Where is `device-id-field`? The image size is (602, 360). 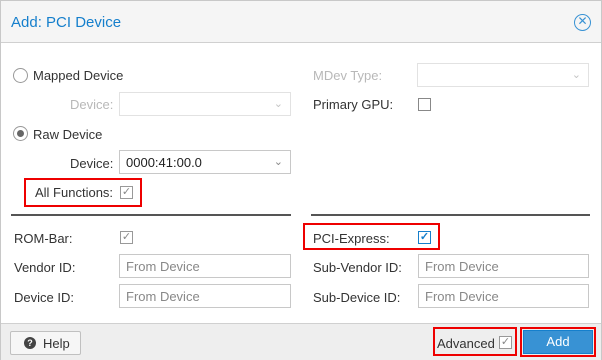 device-id-field is located at coordinates (205, 296).